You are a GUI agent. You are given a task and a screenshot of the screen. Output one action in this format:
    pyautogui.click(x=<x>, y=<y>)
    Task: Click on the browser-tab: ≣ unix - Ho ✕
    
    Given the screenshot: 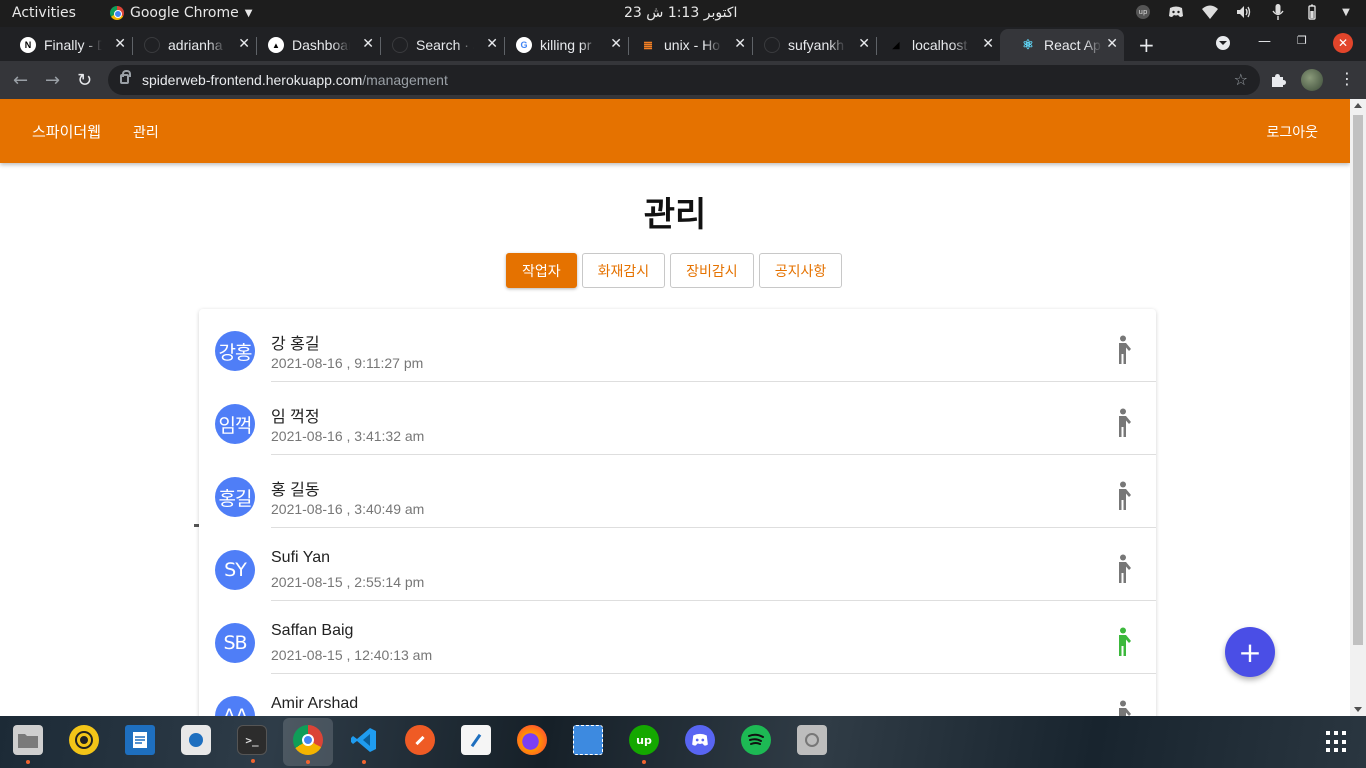 What is the action you would take?
    pyautogui.click(x=686, y=45)
    